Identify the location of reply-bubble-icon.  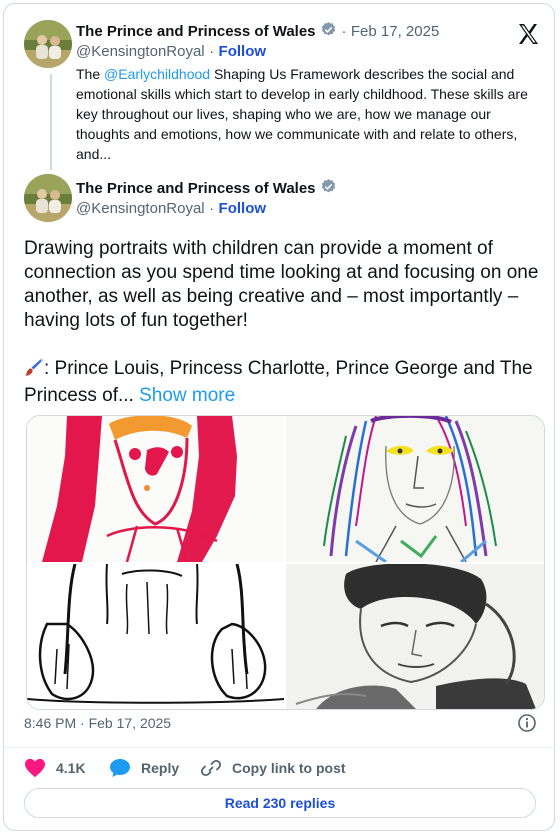
(120, 768).